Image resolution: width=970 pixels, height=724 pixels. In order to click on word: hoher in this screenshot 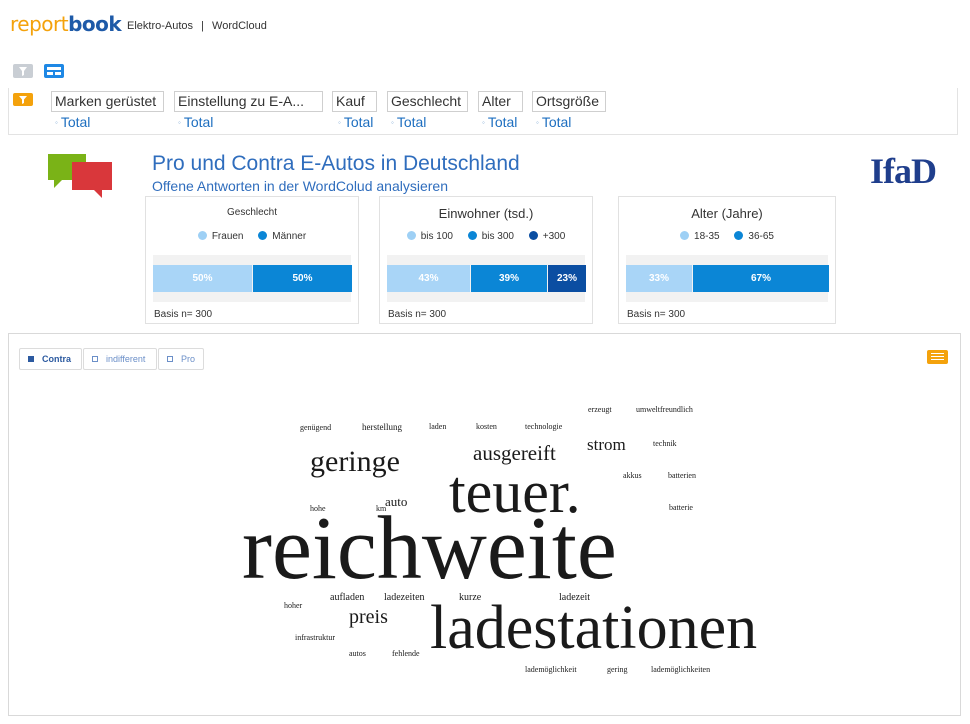, I will do `click(293, 606)`.